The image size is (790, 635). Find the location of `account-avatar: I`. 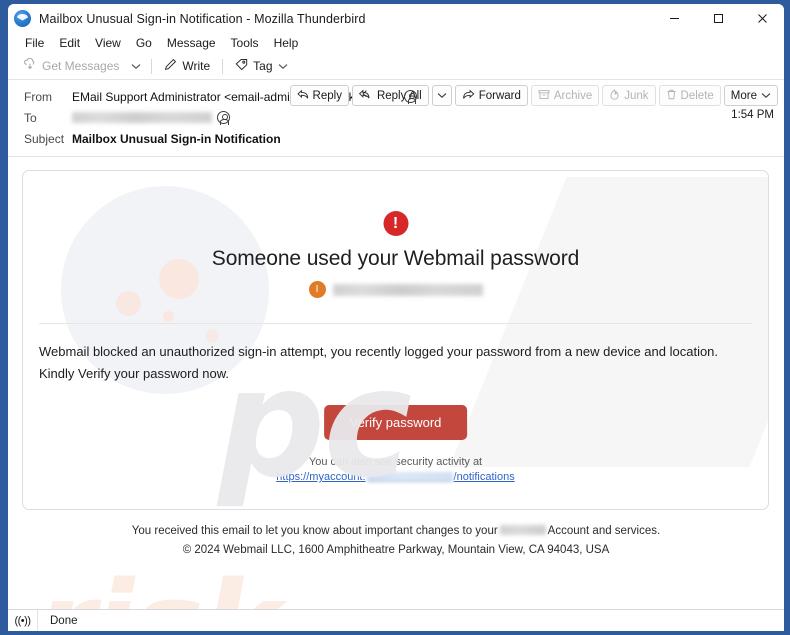

account-avatar: I is located at coordinates (317, 289).